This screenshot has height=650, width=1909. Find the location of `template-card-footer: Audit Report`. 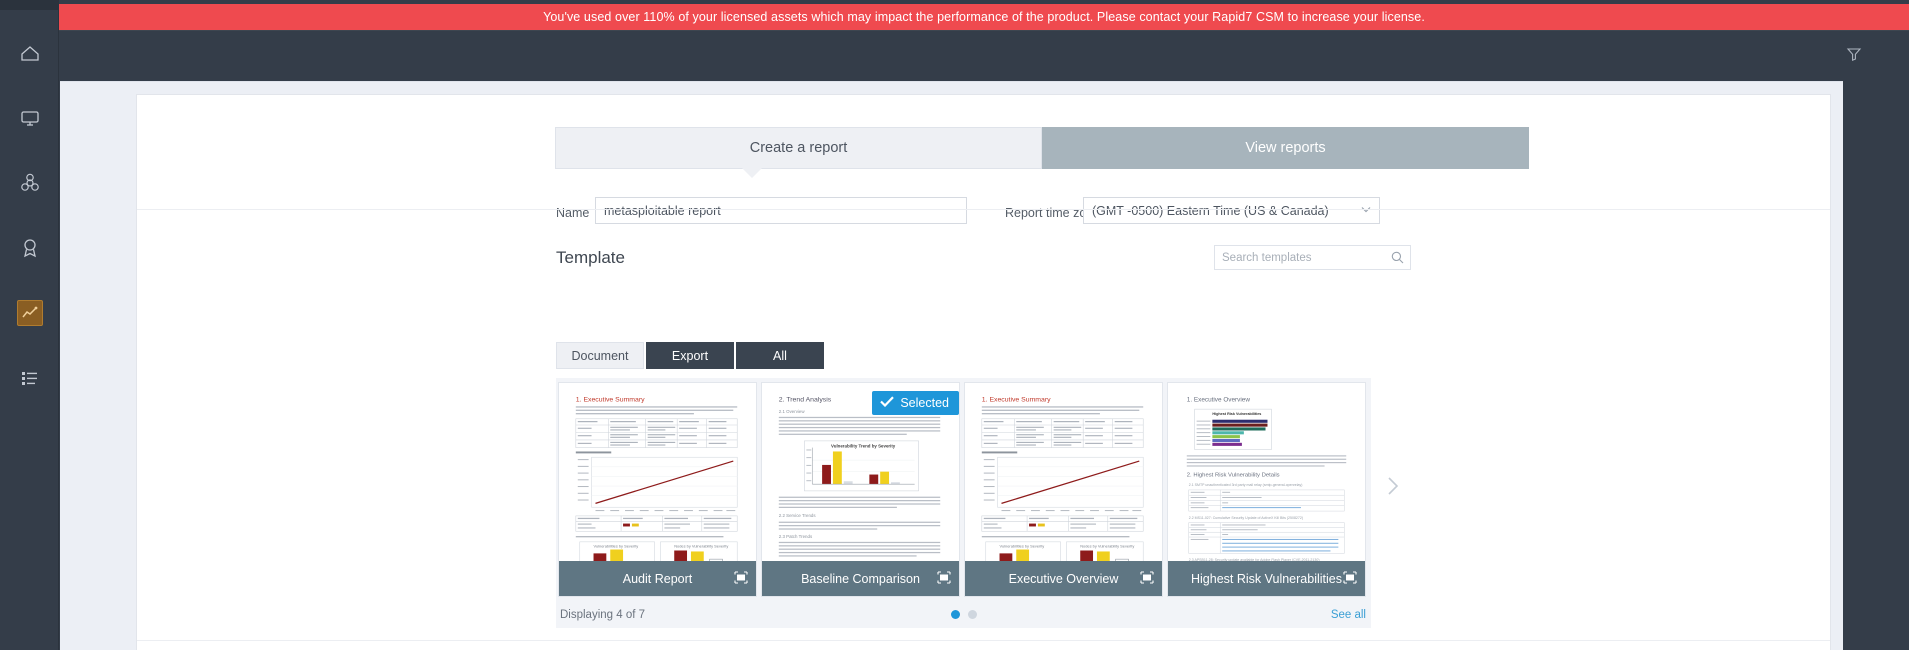

template-card-footer: Audit Report is located at coordinates (657, 578).